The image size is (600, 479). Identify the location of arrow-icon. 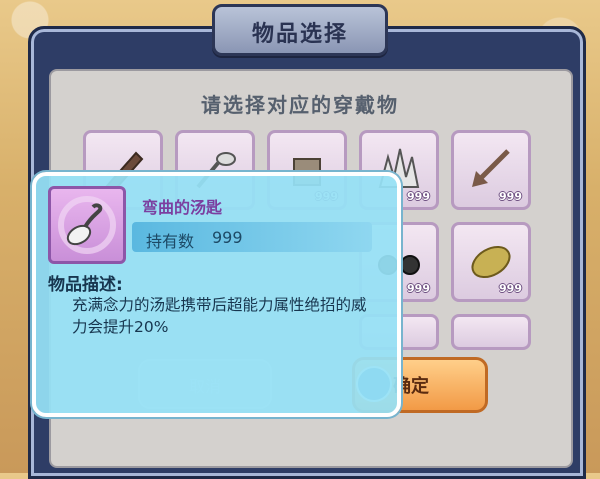
(491, 168).